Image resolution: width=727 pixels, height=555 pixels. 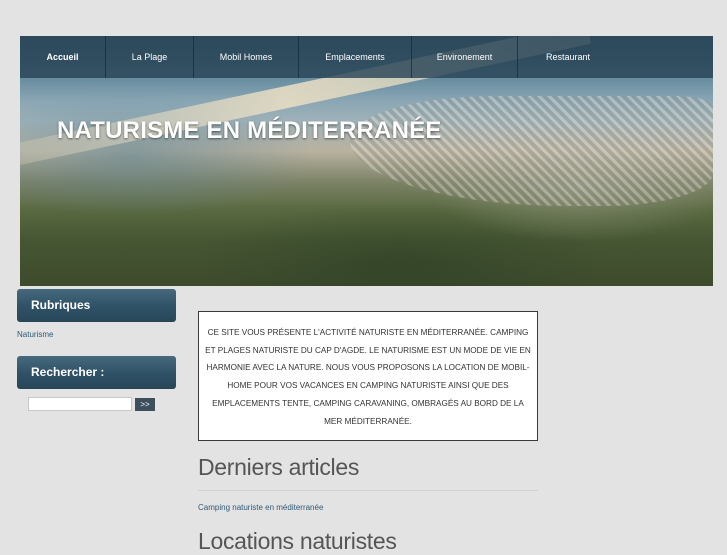 I want to click on nav-item-la-plage: La Plage, so click(x=150, y=57).